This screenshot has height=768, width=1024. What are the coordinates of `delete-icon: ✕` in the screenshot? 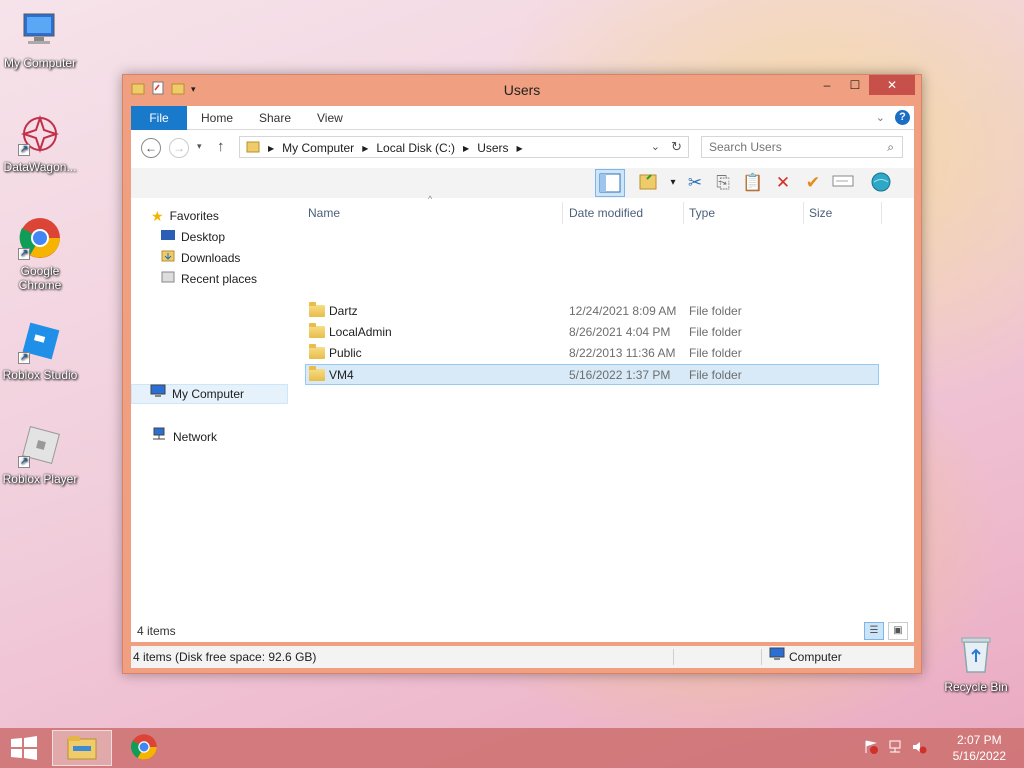 It's located at (783, 183).